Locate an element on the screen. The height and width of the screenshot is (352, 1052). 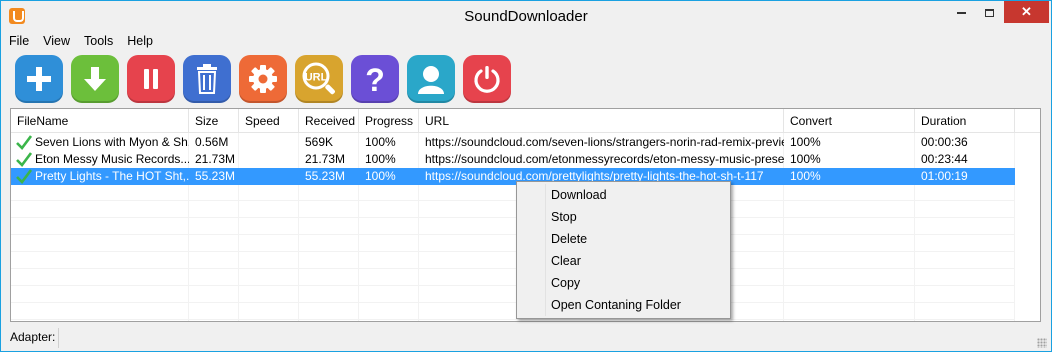
settings-button is located at coordinates (263, 79).